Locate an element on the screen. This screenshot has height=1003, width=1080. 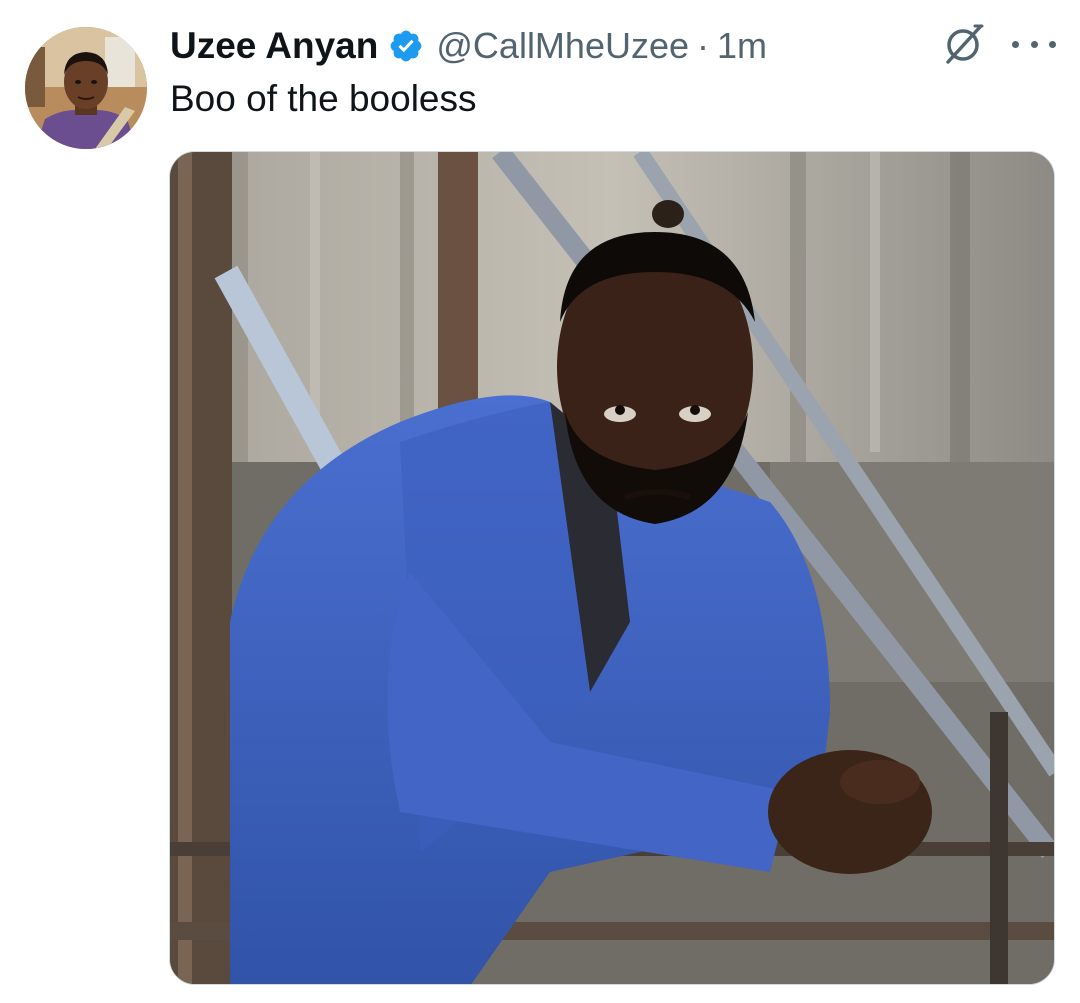
grok-icon is located at coordinates (964, 44).